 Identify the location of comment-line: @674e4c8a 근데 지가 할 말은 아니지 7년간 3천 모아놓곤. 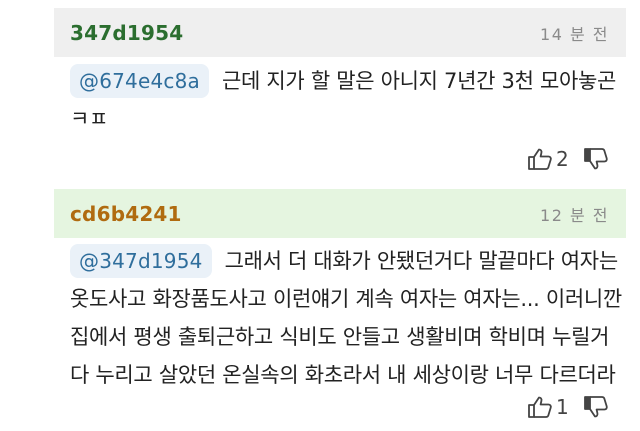
(350, 81).